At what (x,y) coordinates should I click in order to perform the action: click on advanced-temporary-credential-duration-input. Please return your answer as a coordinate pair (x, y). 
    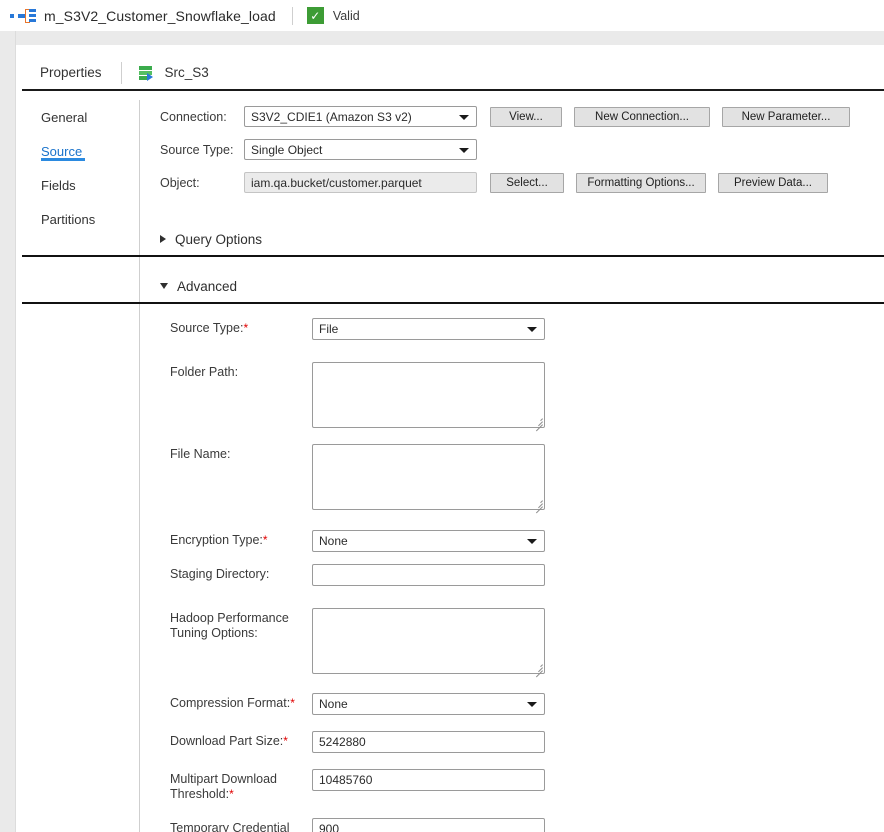
    Looking at the image, I should click on (428, 825).